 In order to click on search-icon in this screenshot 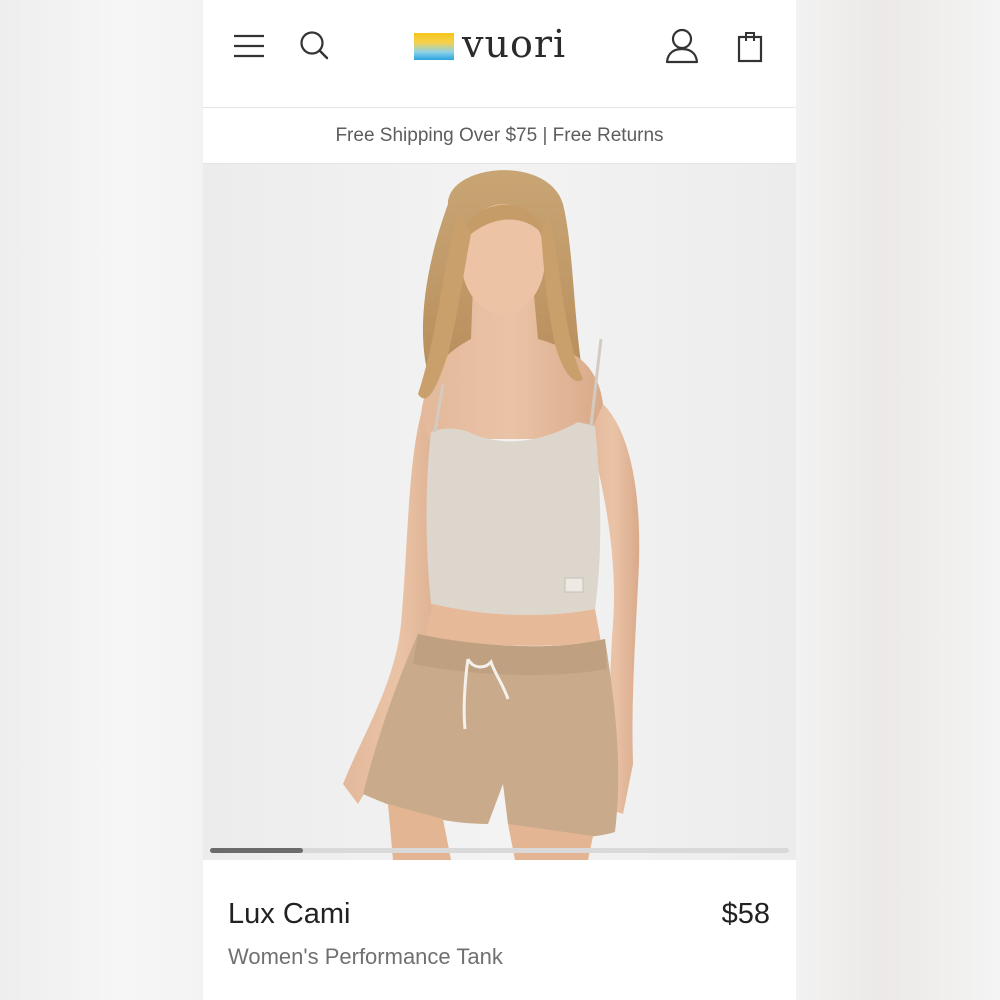, I will do `click(314, 45)`.